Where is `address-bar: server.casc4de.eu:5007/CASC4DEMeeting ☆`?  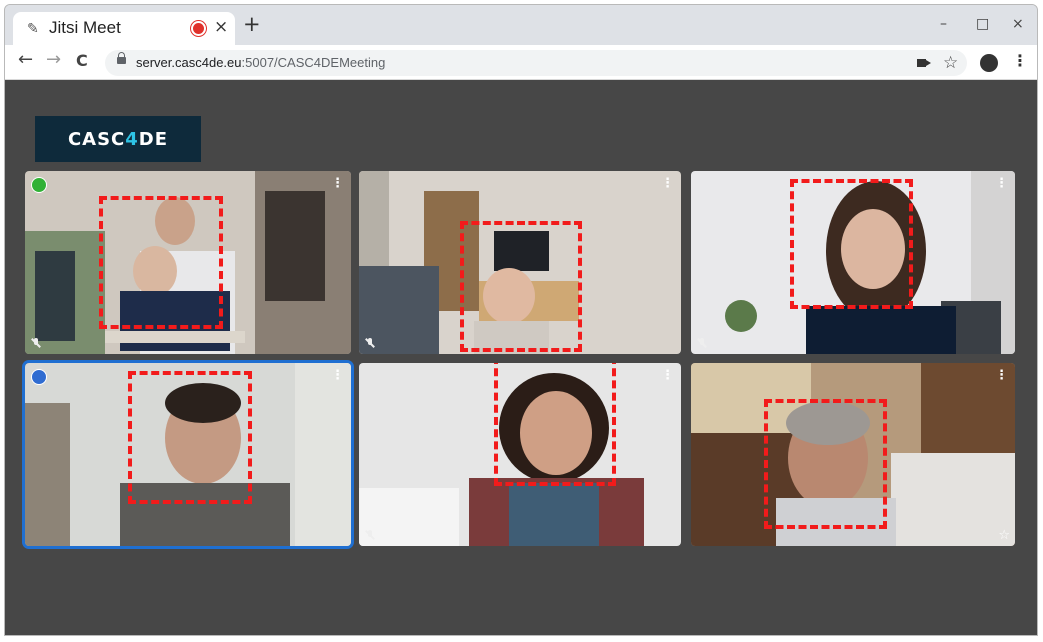 address-bar: server.casc4de.eu:5007/CASC4DEMeeting ☆ is located at coordinates (536, 63).